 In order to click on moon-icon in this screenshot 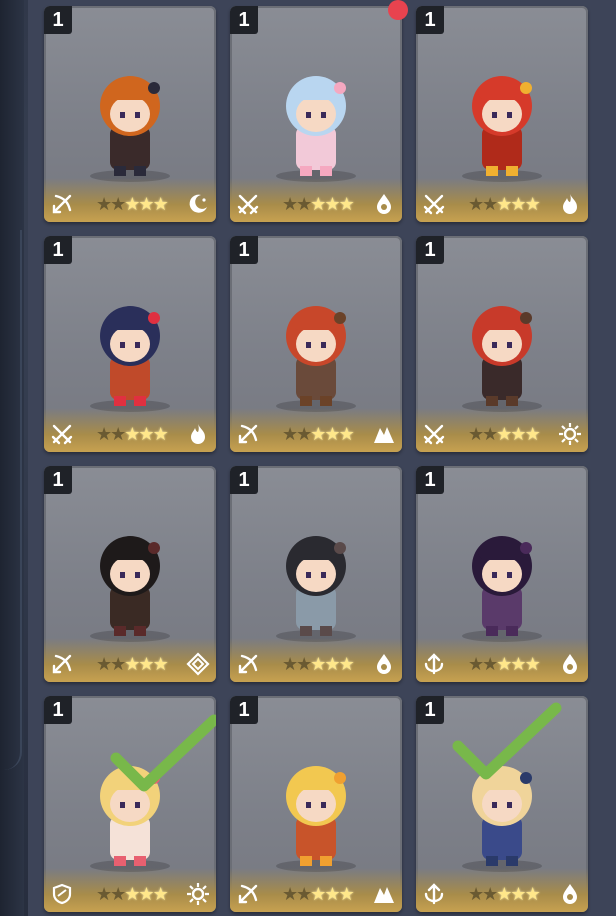, I will do `click(198, 204)`.